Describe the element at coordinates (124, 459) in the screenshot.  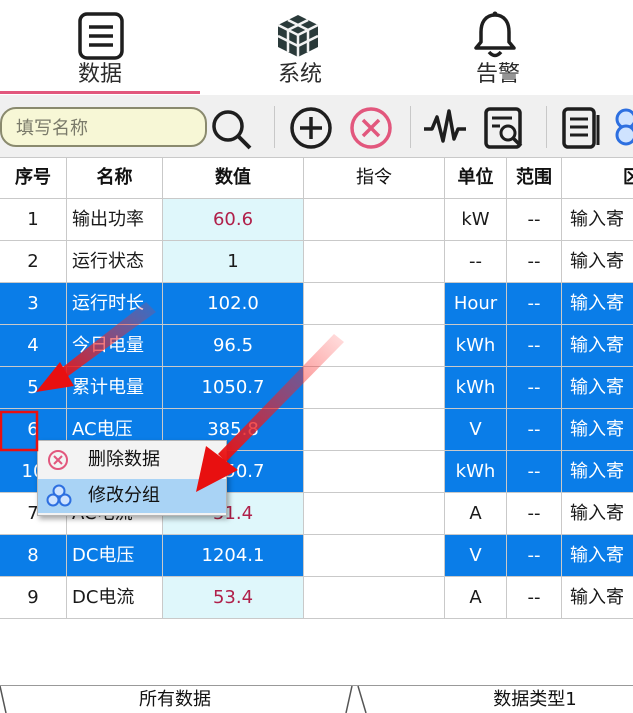
I see `menu-item-label: 删除数据` at that location.